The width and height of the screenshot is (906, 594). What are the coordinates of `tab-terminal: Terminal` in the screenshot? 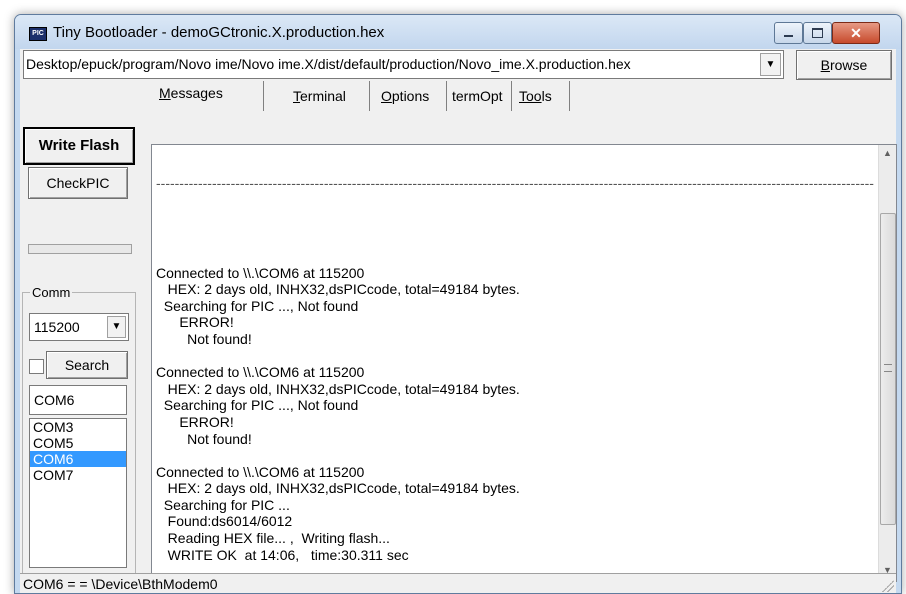 It's located at (316, 96).